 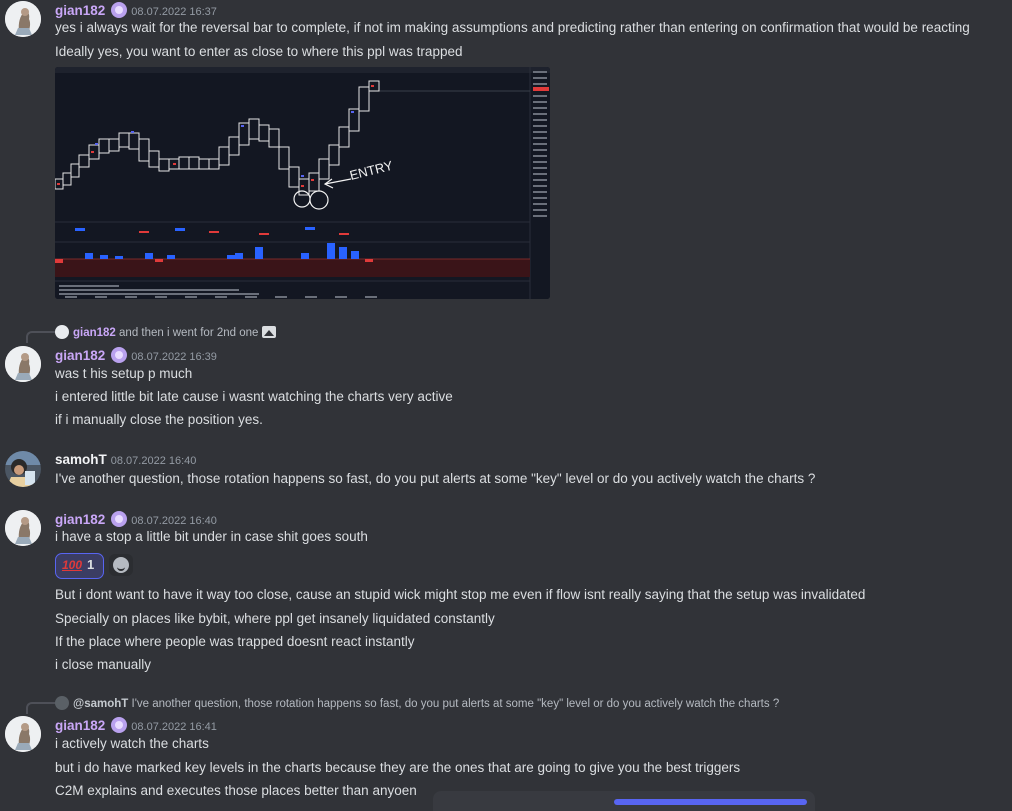 What do you see at coordinates (710, 802) in the screenshot?
I see `jump-to-present-button` at bounding box center [710, 802].